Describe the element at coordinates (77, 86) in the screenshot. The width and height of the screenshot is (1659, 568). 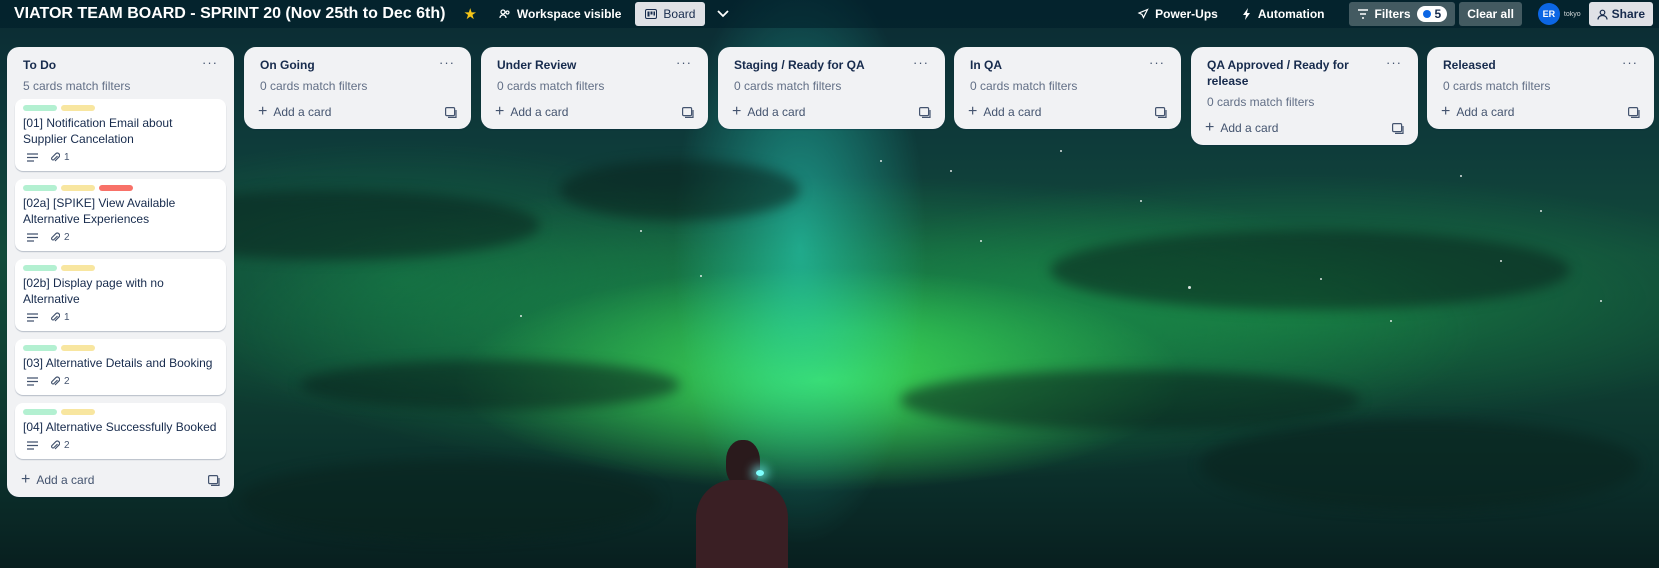
I see `match-count: 5 cards match filters` at that location.